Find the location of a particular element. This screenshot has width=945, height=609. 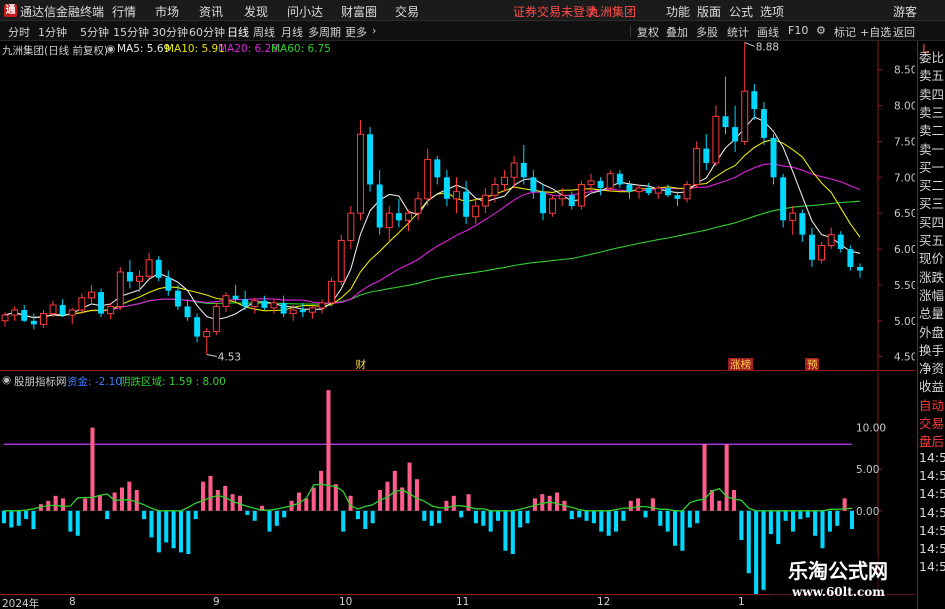

tool-multi-stock: 多股 is located at coordinates (707, 32).